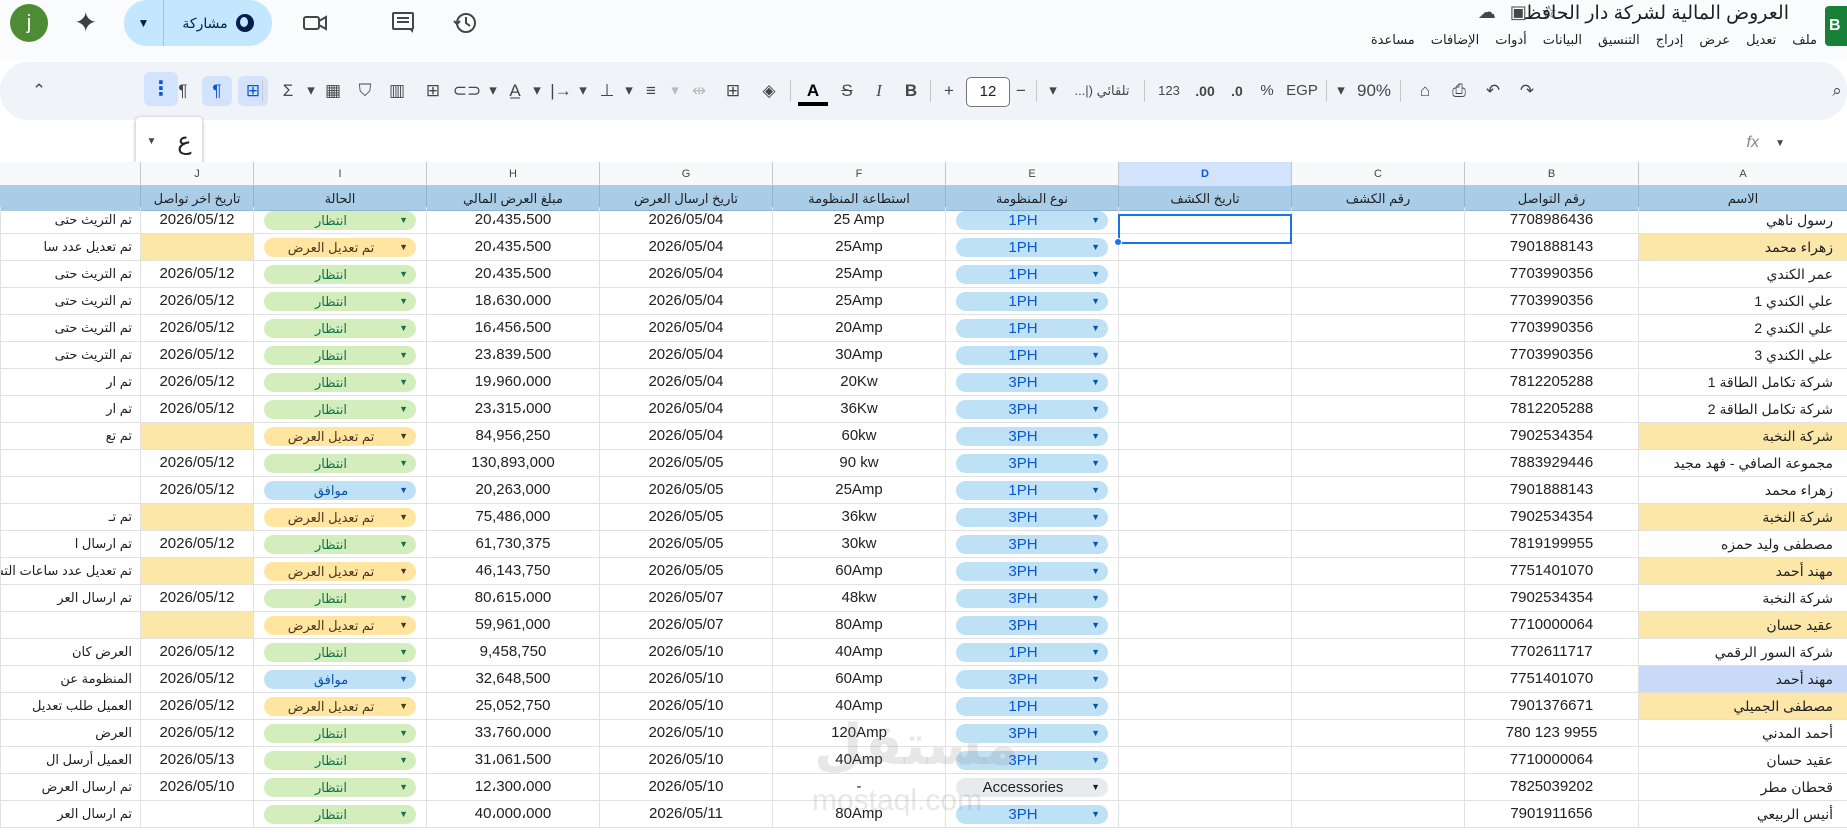 Image resolution: width=1847 pixels, height=834 pixels. What do you see at coordinates (196, 787) in the screenshot?
I see `last-contact-cell: 2026/05/10` at bounding box center [196, 787].